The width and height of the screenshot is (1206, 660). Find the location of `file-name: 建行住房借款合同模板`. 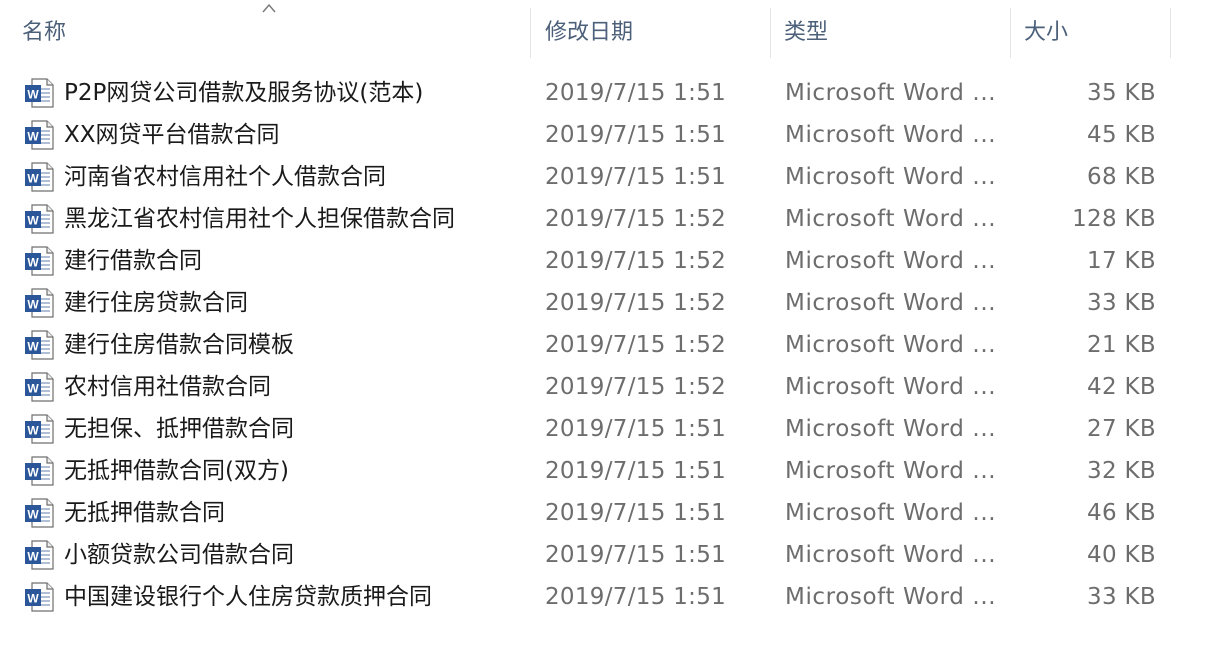

file-name: 建行住房借款合同模板 is located at coordinates (179, 345).